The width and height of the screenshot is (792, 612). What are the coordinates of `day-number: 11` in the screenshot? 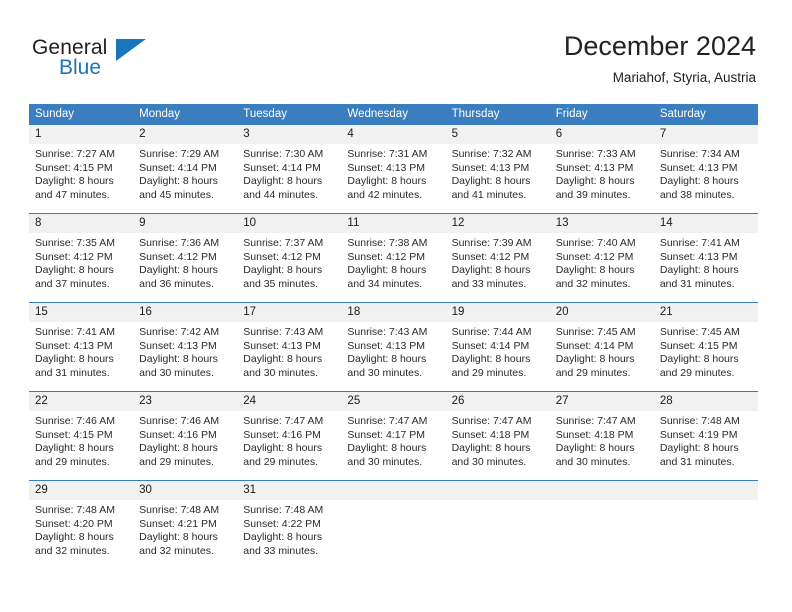 It's located at (393, 223).